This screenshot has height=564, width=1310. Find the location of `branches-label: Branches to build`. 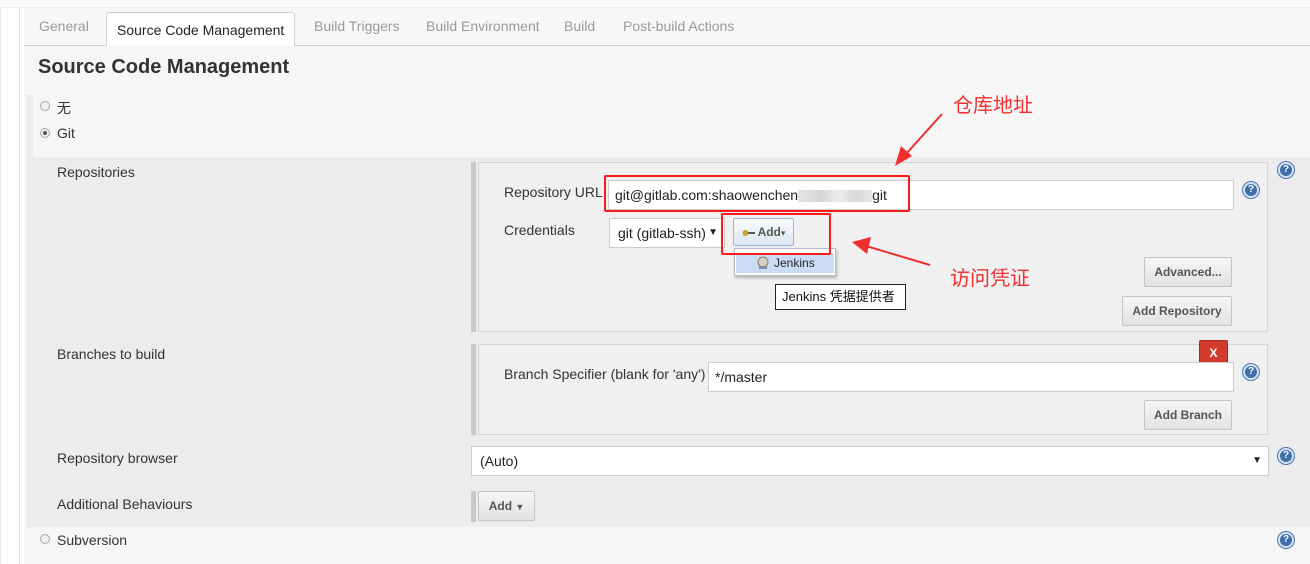

branches-label: Branches to build is located at coordinates (111, 354).